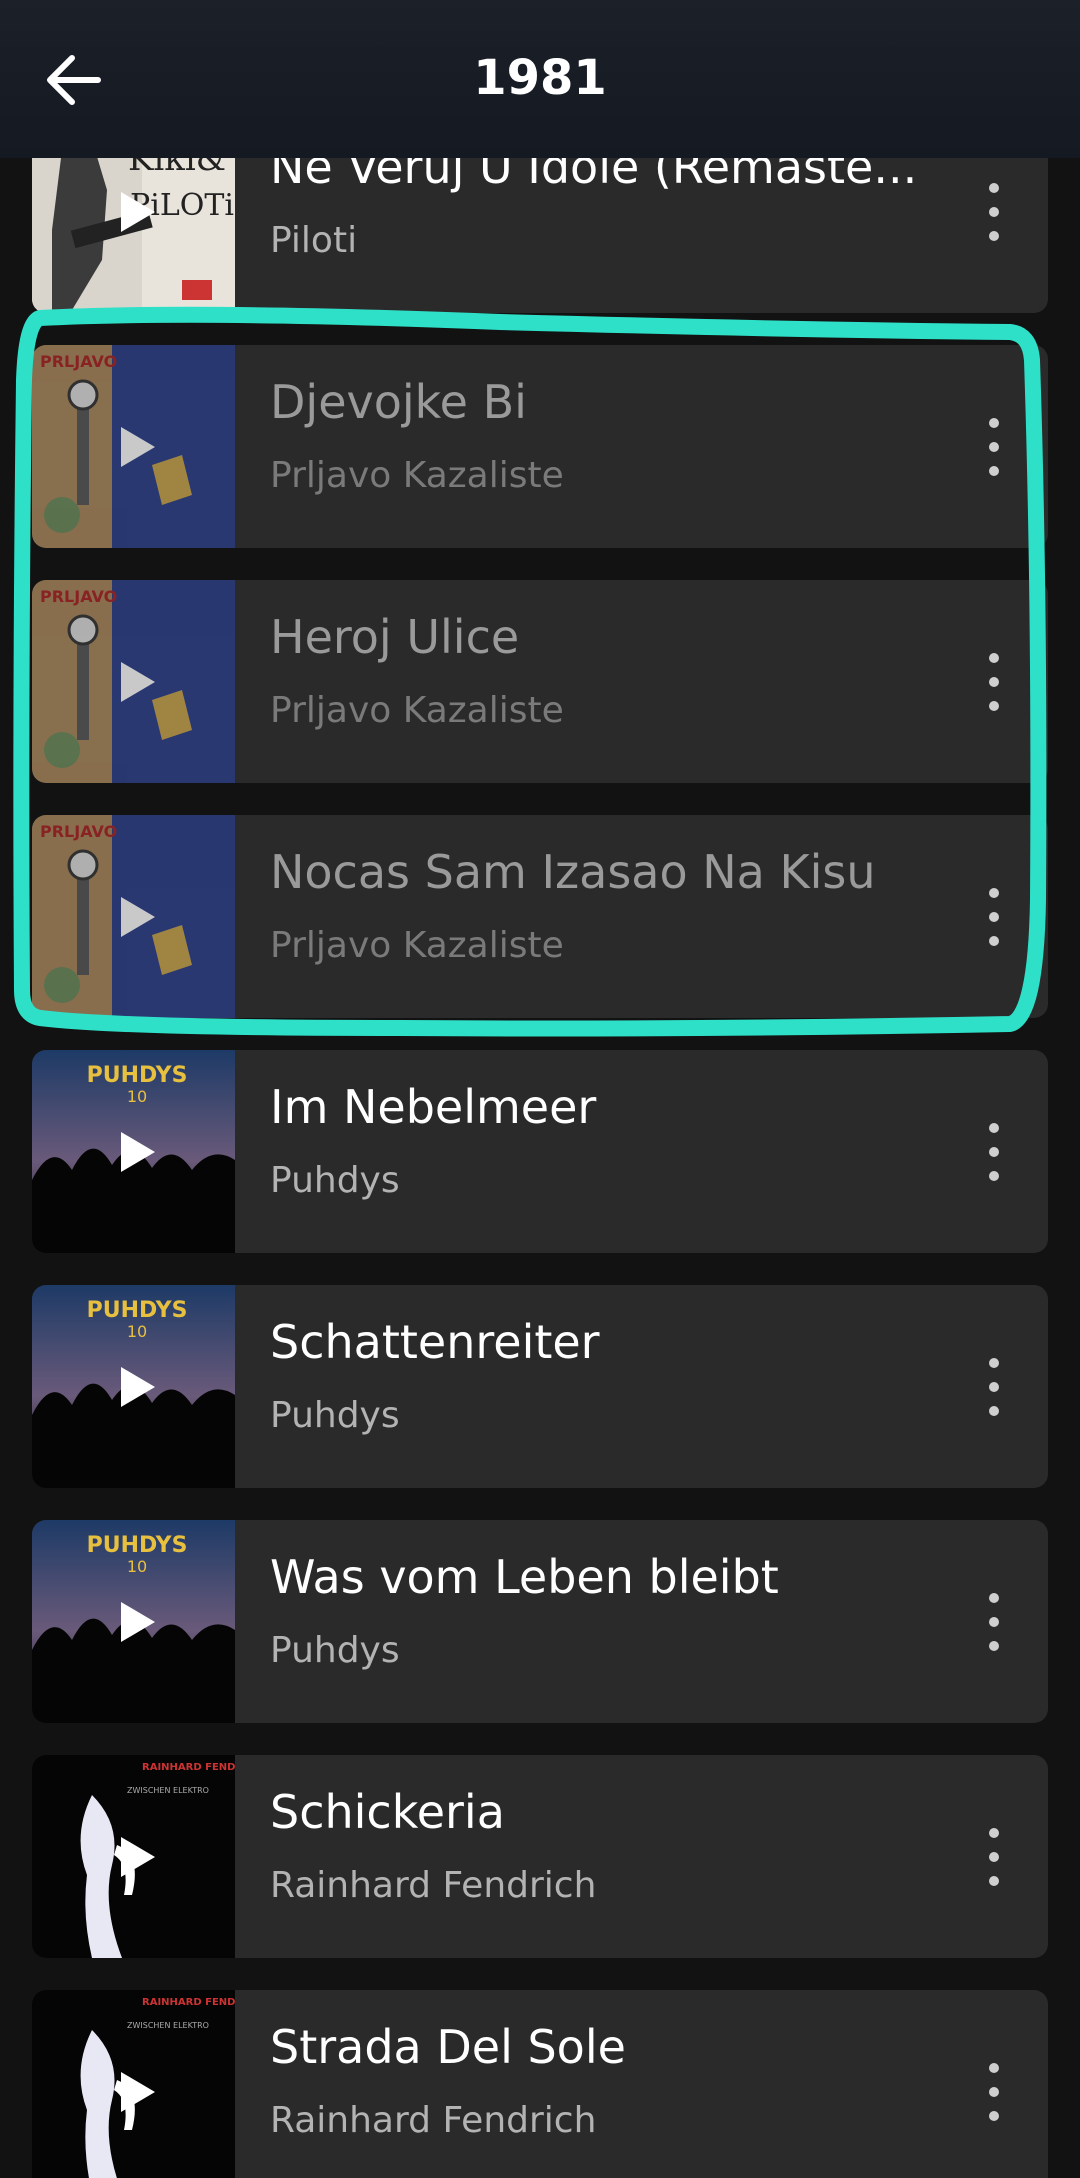 This screenshot has width=1080, height=2178. I want to click on track-title: Heroj Ulice, so click(395, 637).